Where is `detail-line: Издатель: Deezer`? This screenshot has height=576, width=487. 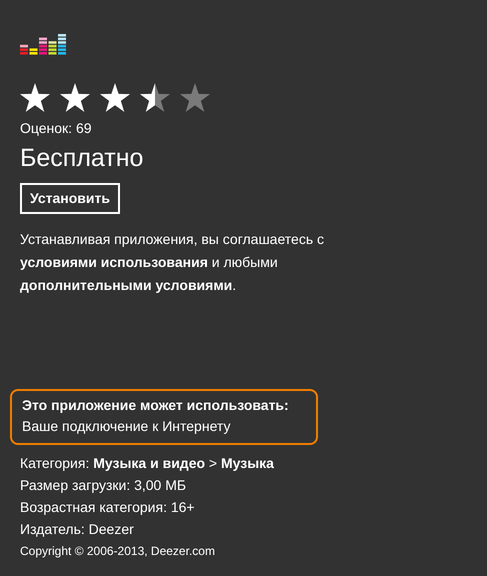
detail-line: Издатель: Deezer is located at coordinates (77, 529).